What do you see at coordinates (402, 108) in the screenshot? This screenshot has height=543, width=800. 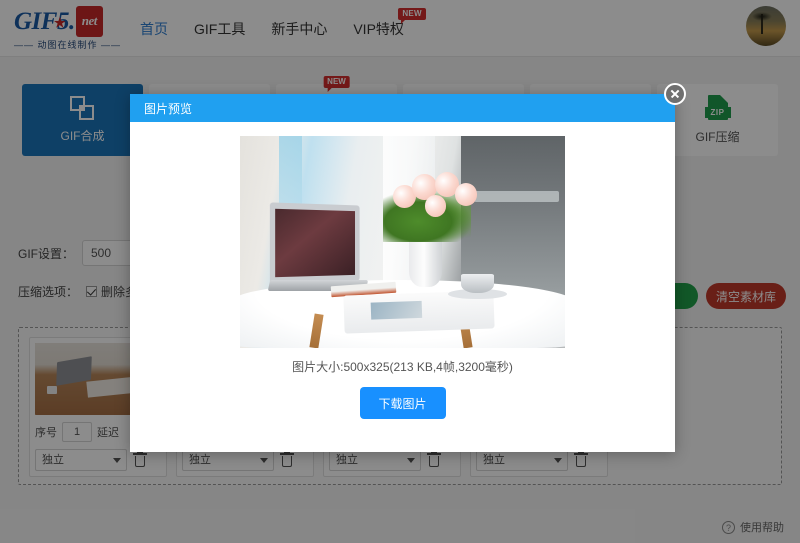 I see `modal-title-bar: 图片预览` at bounding box center [402, 108].